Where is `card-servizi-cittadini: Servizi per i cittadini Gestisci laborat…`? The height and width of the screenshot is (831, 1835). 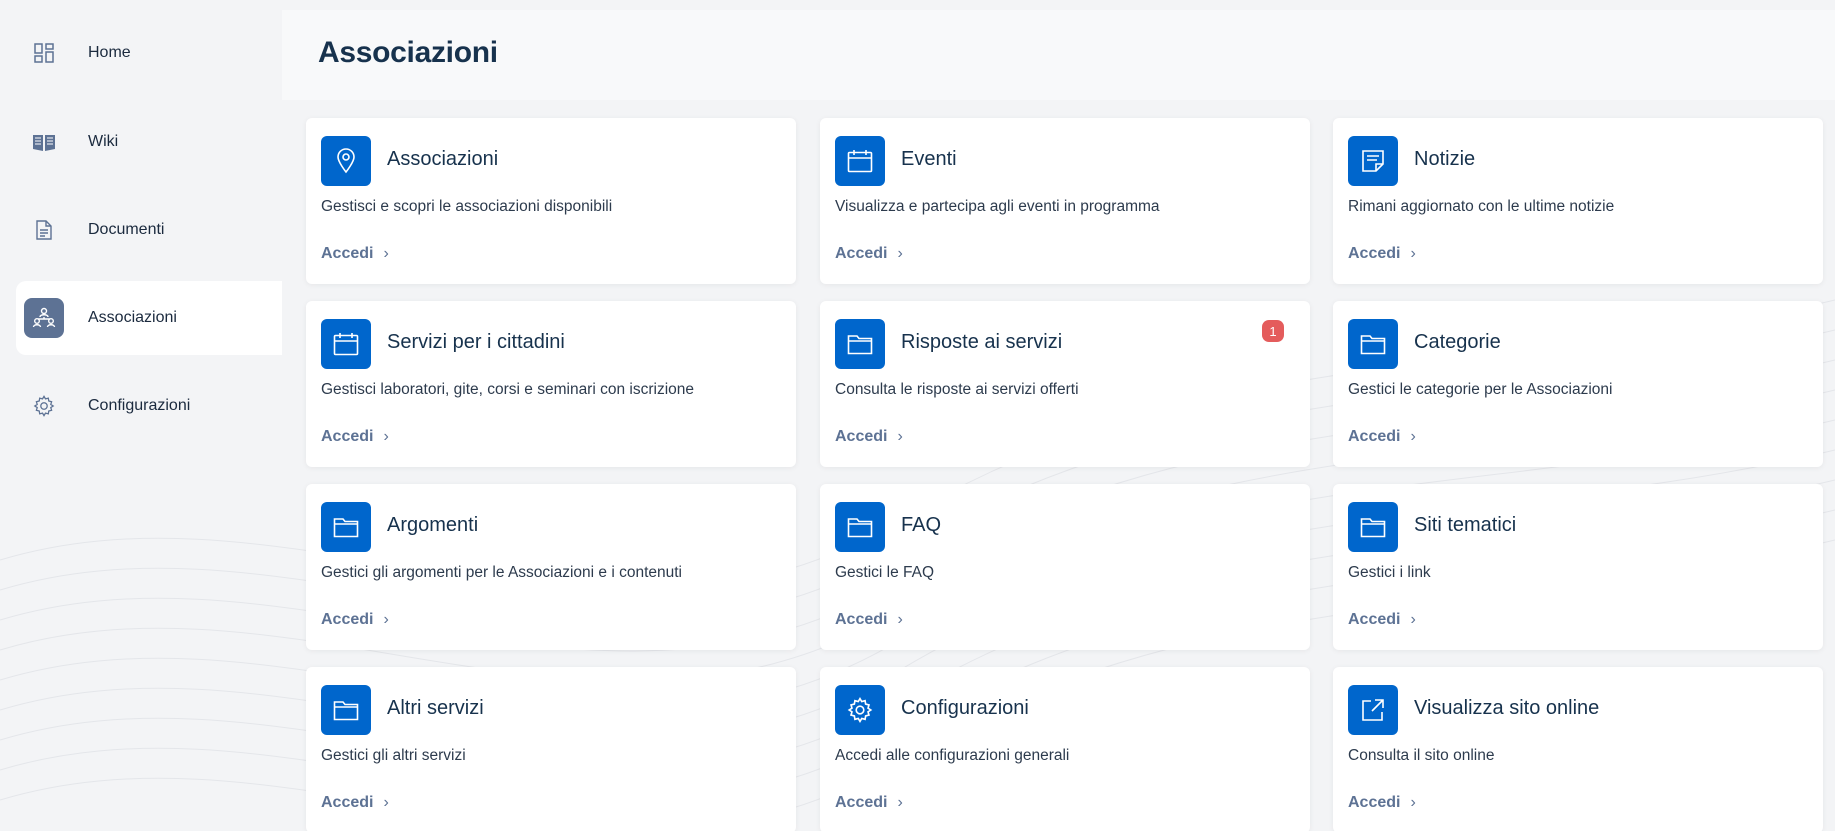 card-servizi-cittadini: Servizi per i cittadini Gestisci laborat… is located at coordinates (551, 384).